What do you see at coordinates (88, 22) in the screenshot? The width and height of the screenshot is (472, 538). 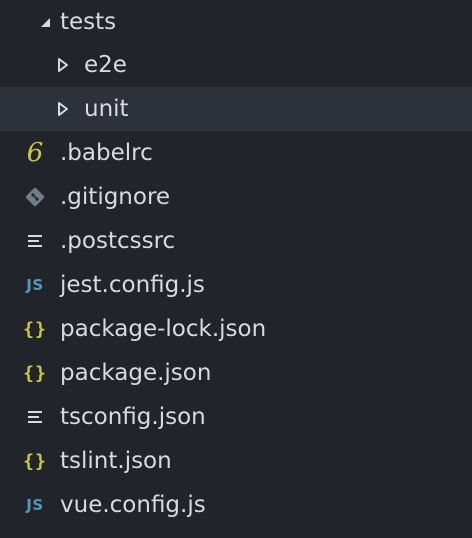 I see `tree-item-label: tests` at bounding box center [88, 22].